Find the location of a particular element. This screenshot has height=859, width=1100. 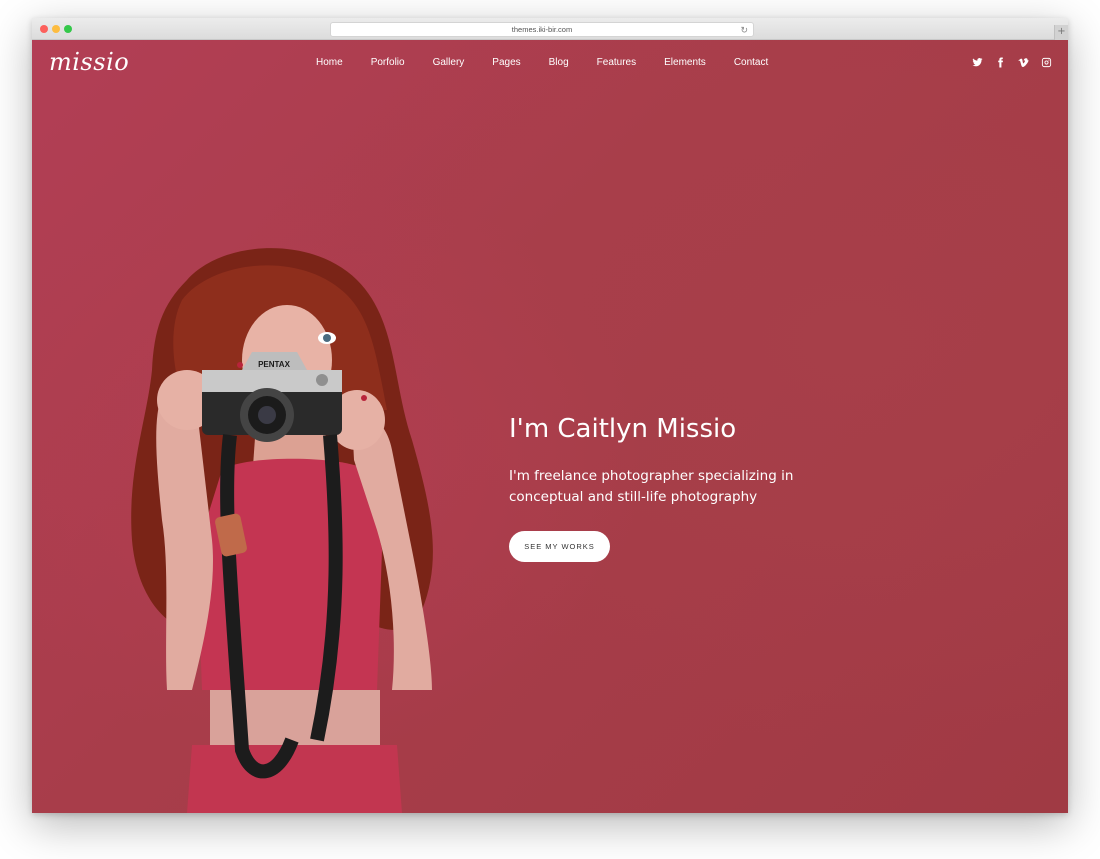

site-logo: missio is located at coordinates (89, 62).